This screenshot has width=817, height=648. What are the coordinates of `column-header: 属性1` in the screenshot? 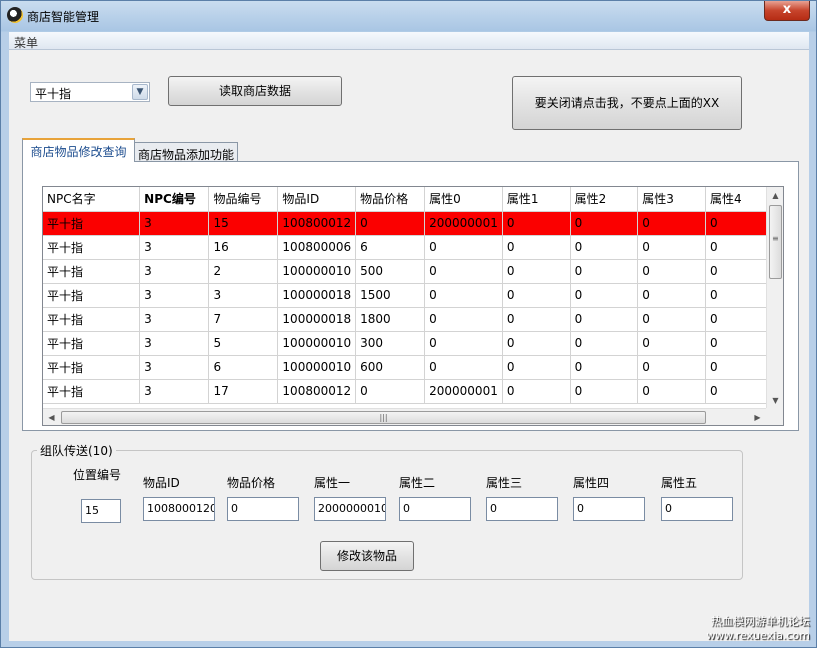 It's located at (536, 199).